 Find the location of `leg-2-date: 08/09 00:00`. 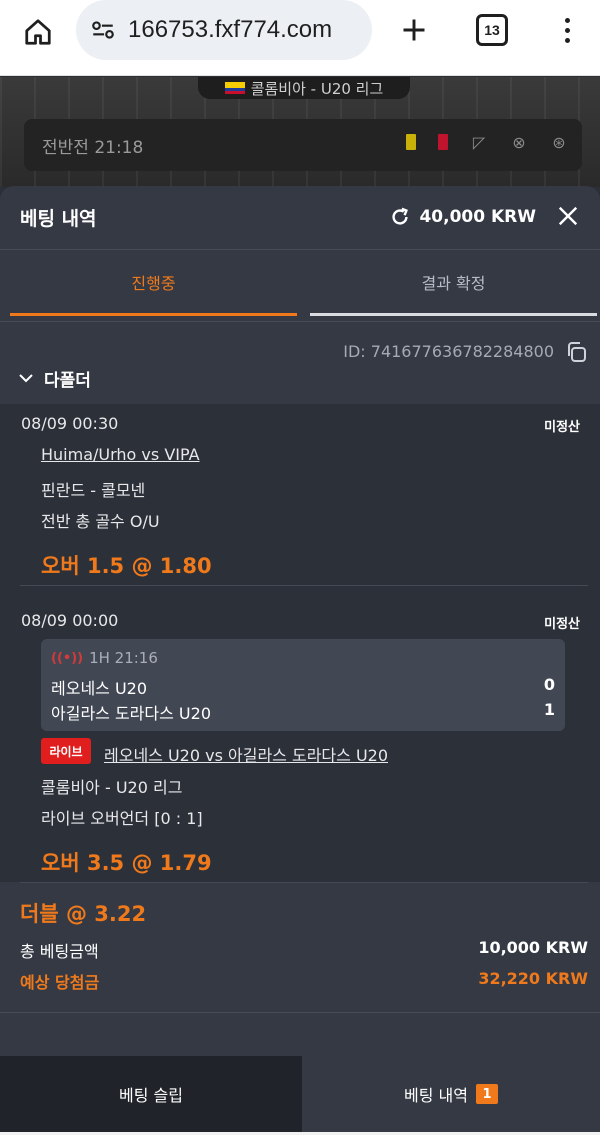

leg-2-date: 08/09 00:00 is located at coordinates (70, 620).